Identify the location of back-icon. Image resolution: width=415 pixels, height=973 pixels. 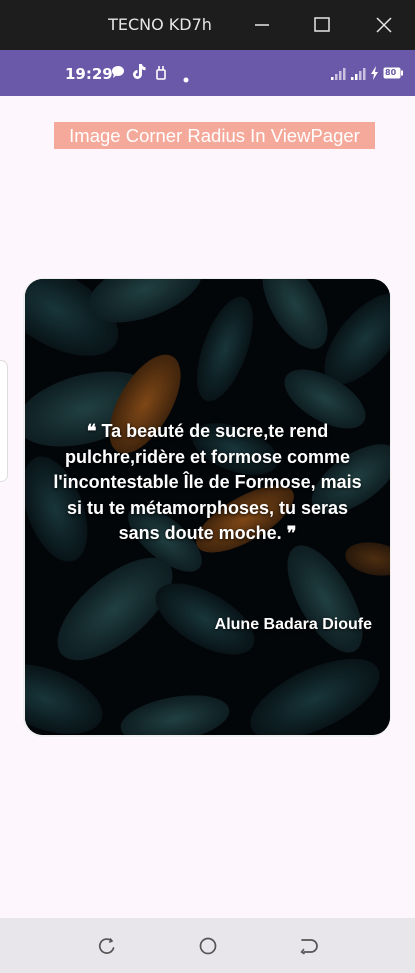
(309, 946).